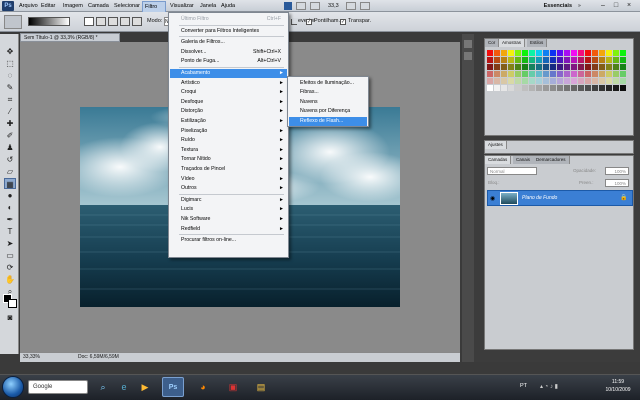  Describe the element at coordinates (365, 6) in the screenshot. I see `screen-mode-icon` at that location.